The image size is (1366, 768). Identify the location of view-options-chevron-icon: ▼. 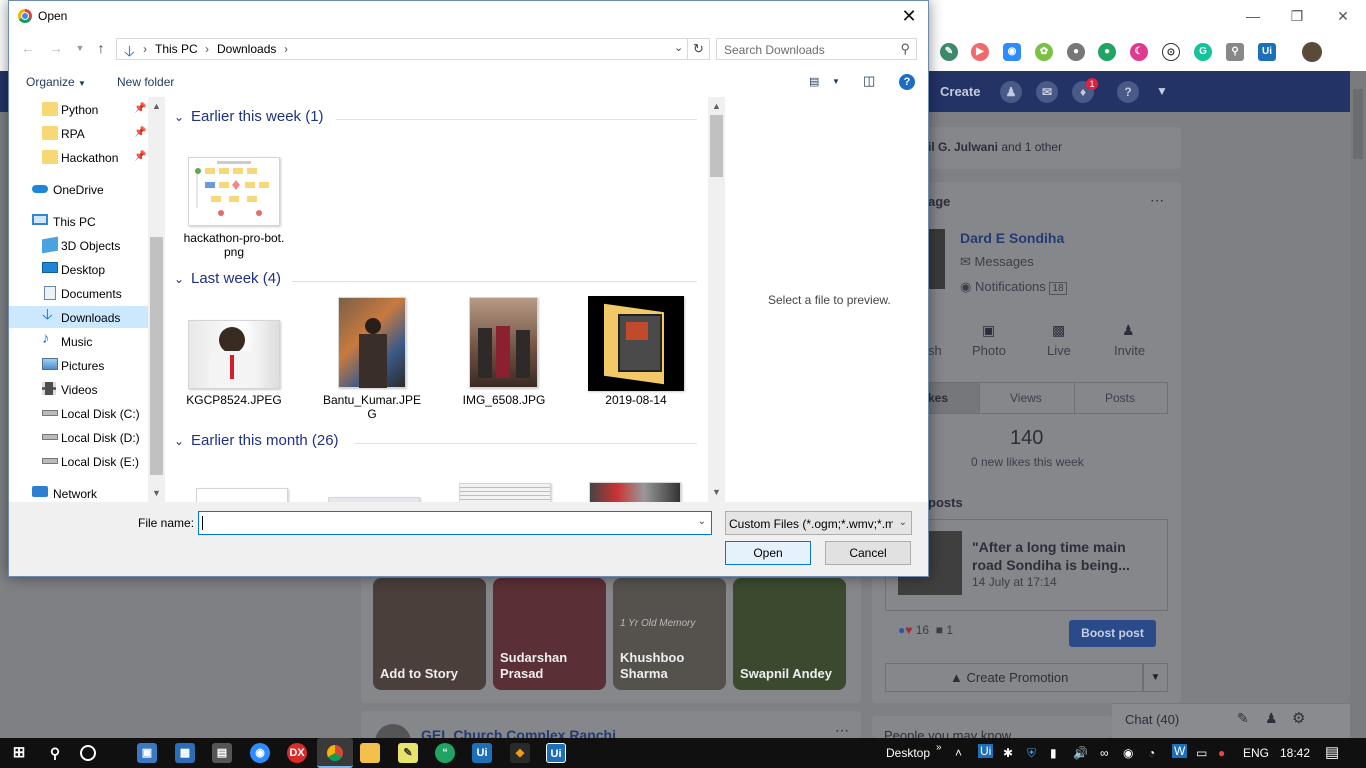
(836, 81).